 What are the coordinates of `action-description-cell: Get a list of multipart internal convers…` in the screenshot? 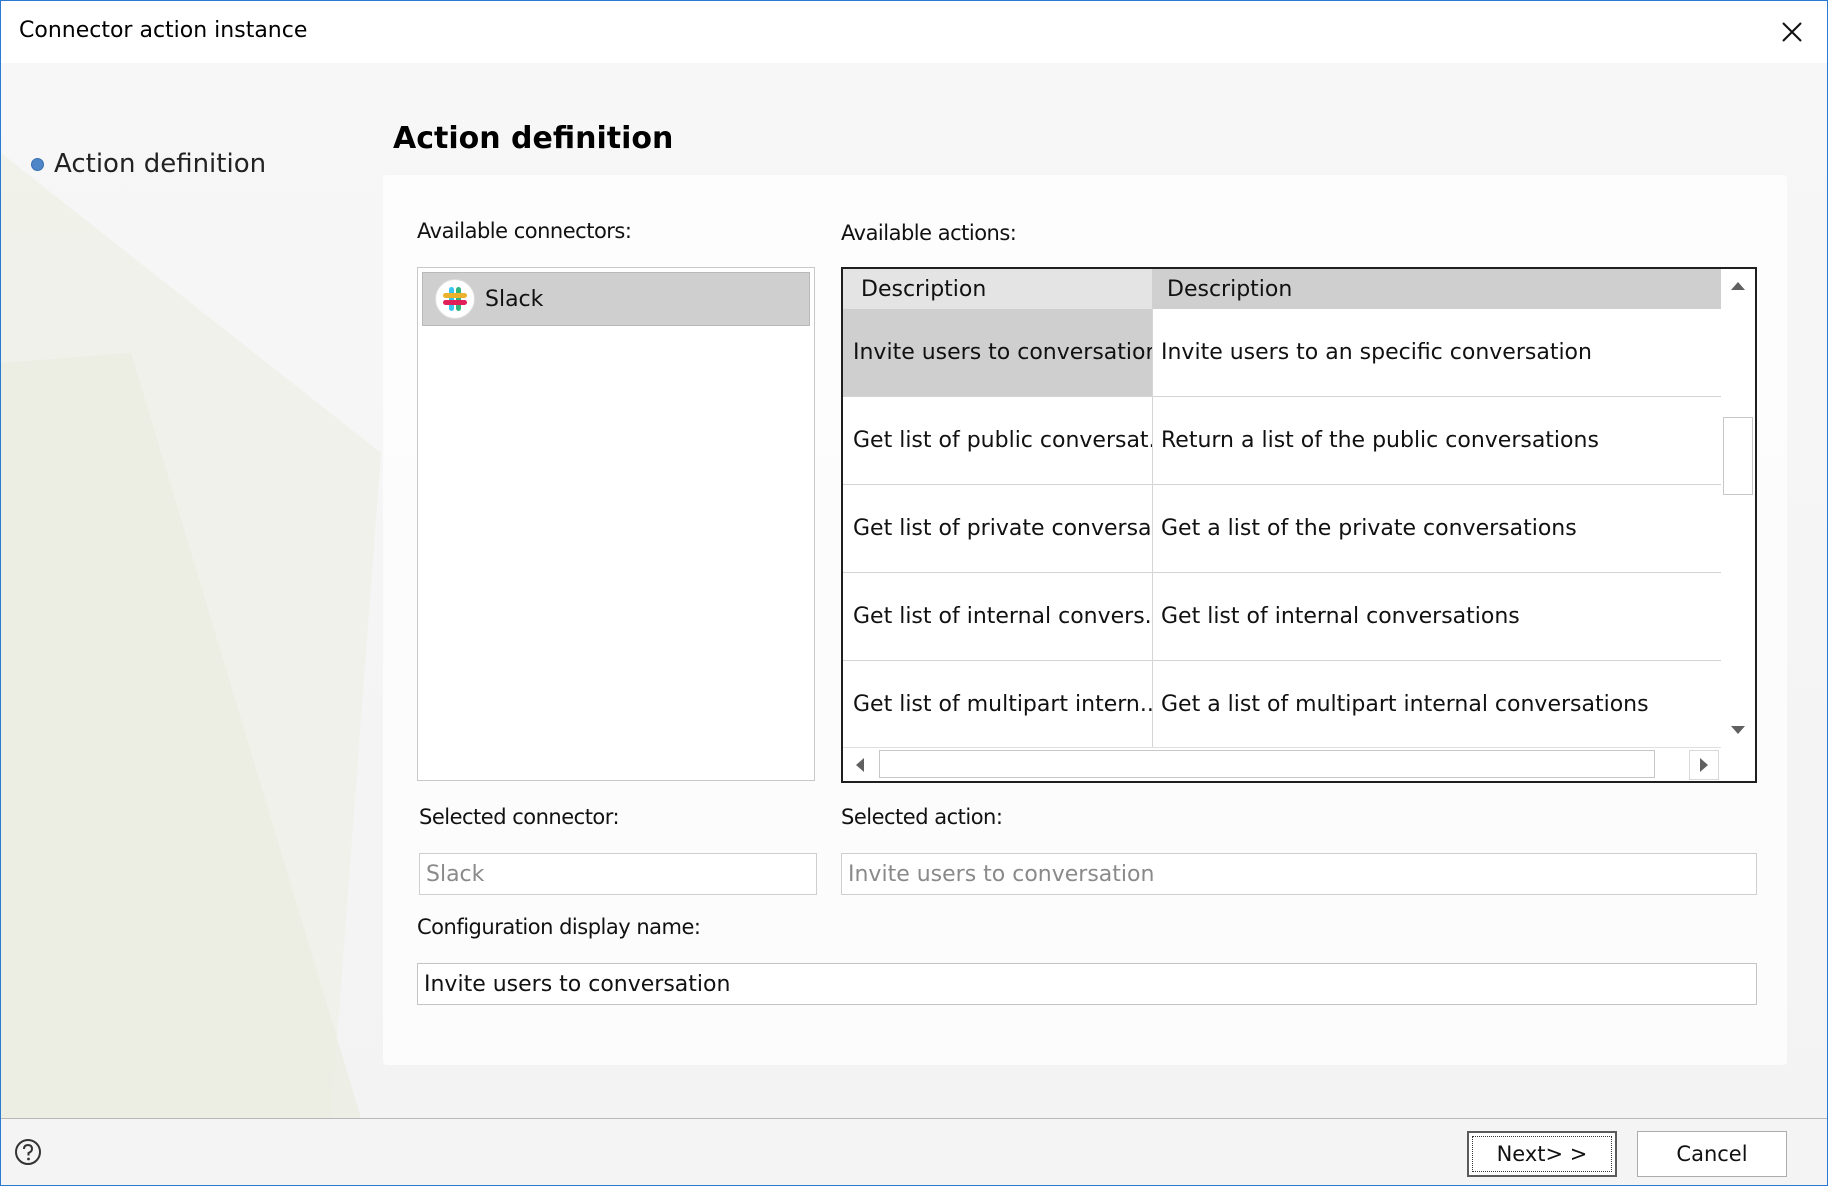 It's located at (1405, 704).